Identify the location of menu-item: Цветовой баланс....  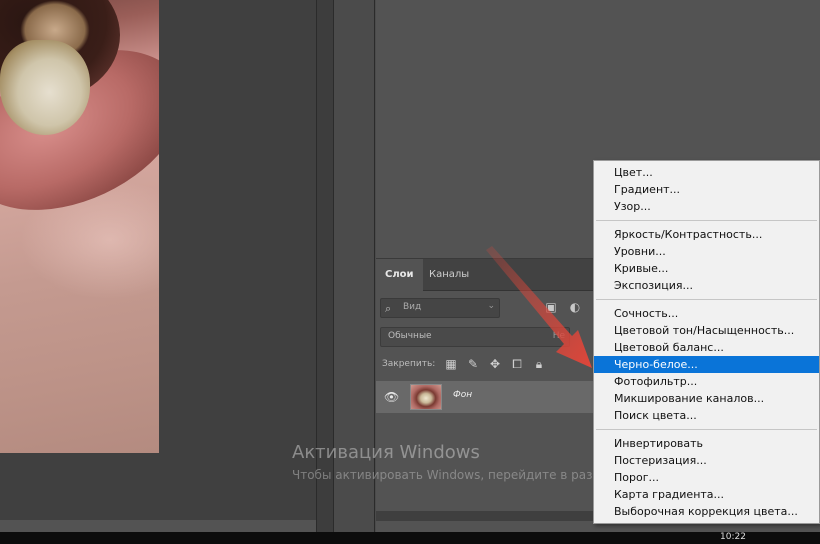
(706, 347).